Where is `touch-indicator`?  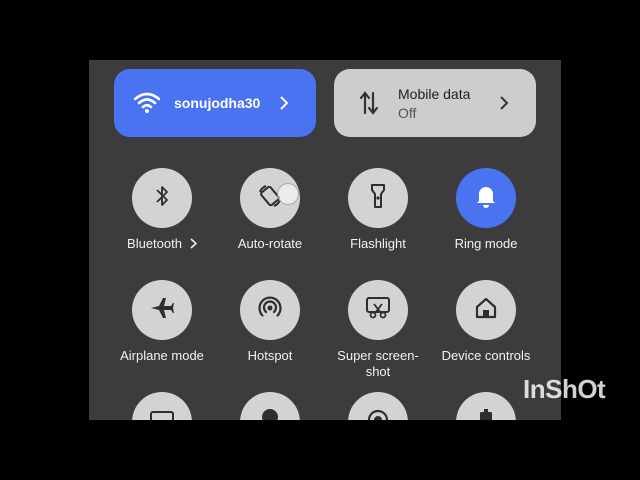
touch-indicator is located at coordinates (288, 194).